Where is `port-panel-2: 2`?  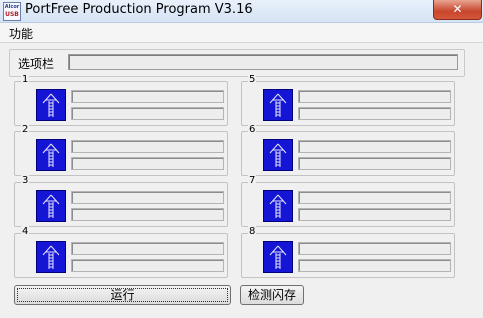
port-panel-2: 2 is located at coordinates (121, 150).